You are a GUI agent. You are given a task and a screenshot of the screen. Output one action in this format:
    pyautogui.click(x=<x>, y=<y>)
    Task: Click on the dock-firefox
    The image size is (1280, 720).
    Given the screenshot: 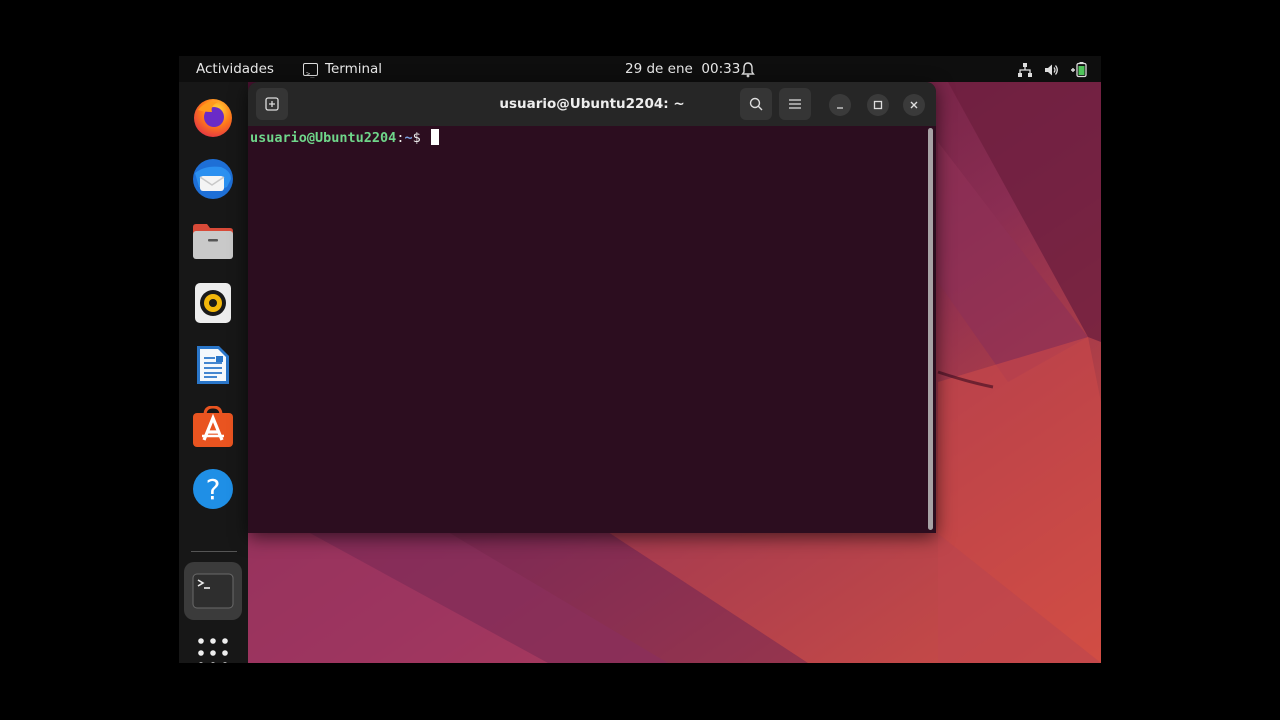 What is the action you would take?
    pyautogui.click(x=213, y=117)
    